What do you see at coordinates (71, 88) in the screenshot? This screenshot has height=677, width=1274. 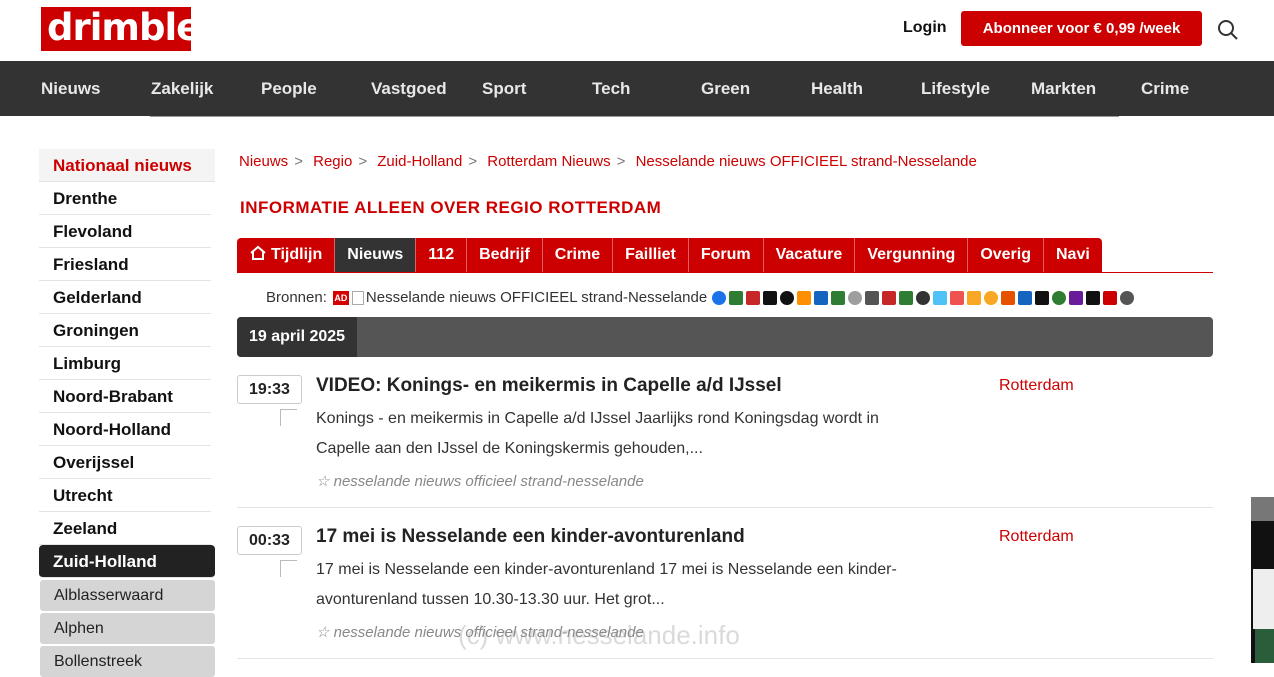 I see `nav-item-nieuws: Nieuws` at bounding box center [71, 88].